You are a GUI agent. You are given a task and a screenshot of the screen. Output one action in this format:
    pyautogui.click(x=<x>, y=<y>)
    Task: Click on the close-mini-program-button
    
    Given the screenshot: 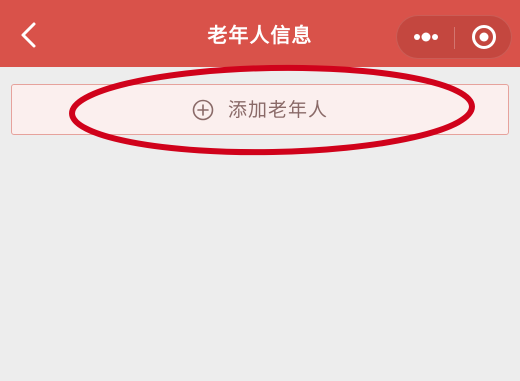 What is the action you would take?
    pyautogui.click(x=484, y=37)
    